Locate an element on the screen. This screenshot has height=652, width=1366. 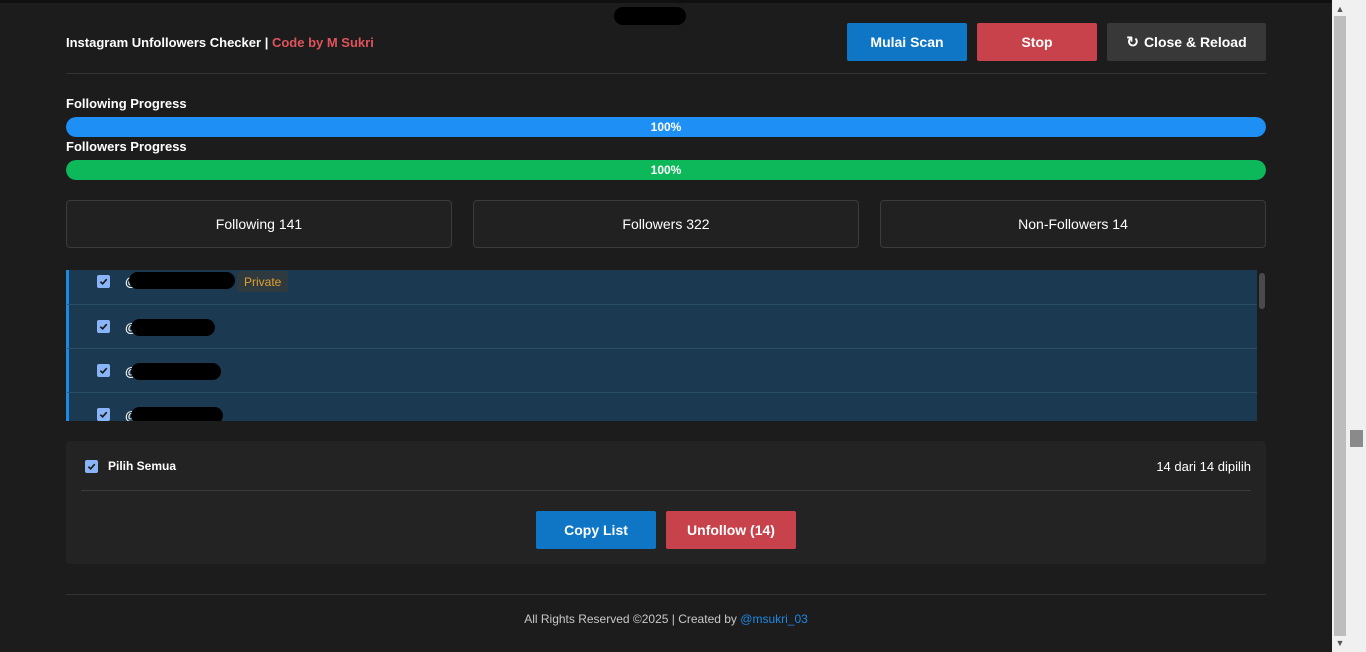
page-scroll-thumb is located at coordinates (1356, 438).